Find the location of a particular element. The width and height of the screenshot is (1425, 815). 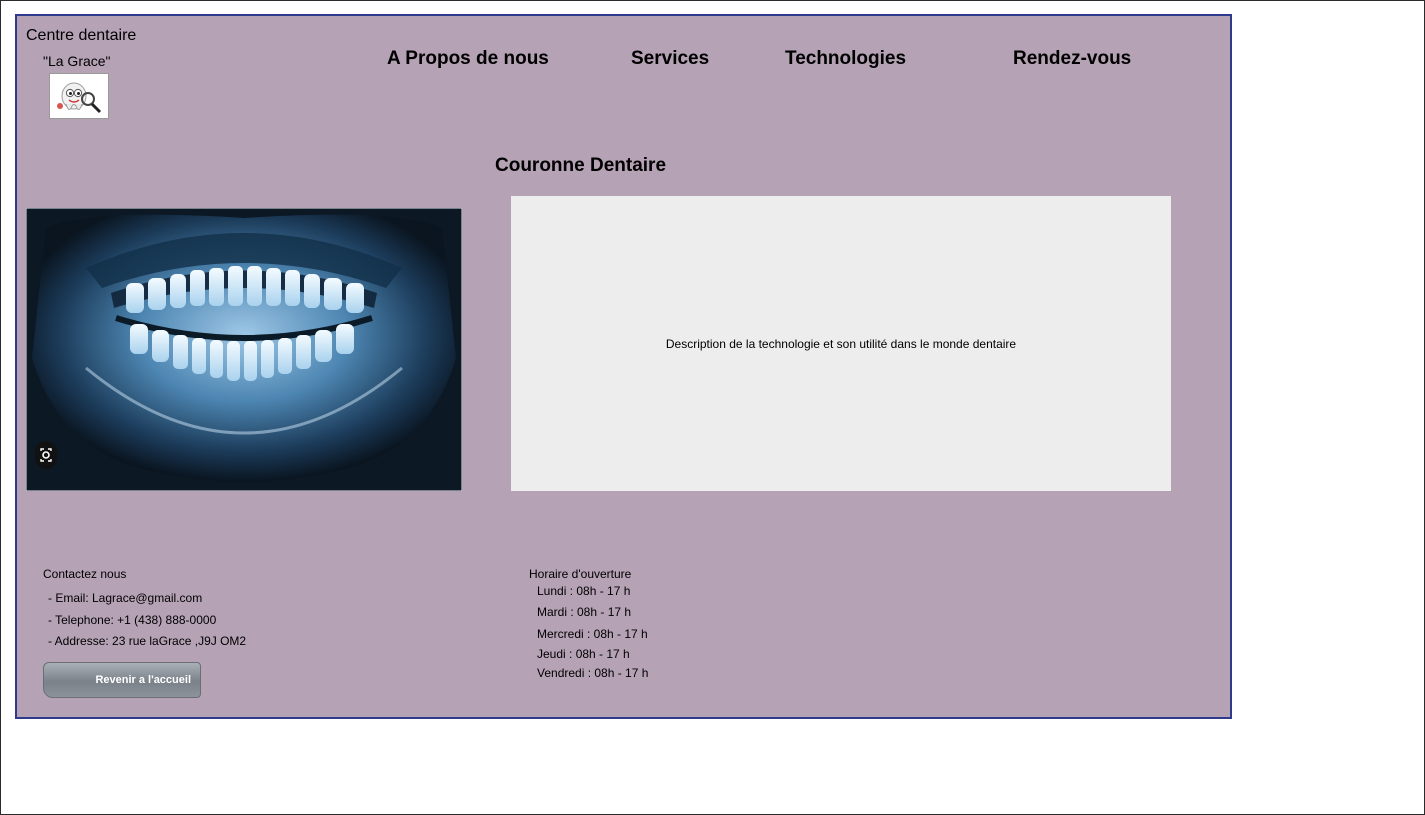

nav-item-a-propos: A Propos de nous is located at coordinates (468, 59).